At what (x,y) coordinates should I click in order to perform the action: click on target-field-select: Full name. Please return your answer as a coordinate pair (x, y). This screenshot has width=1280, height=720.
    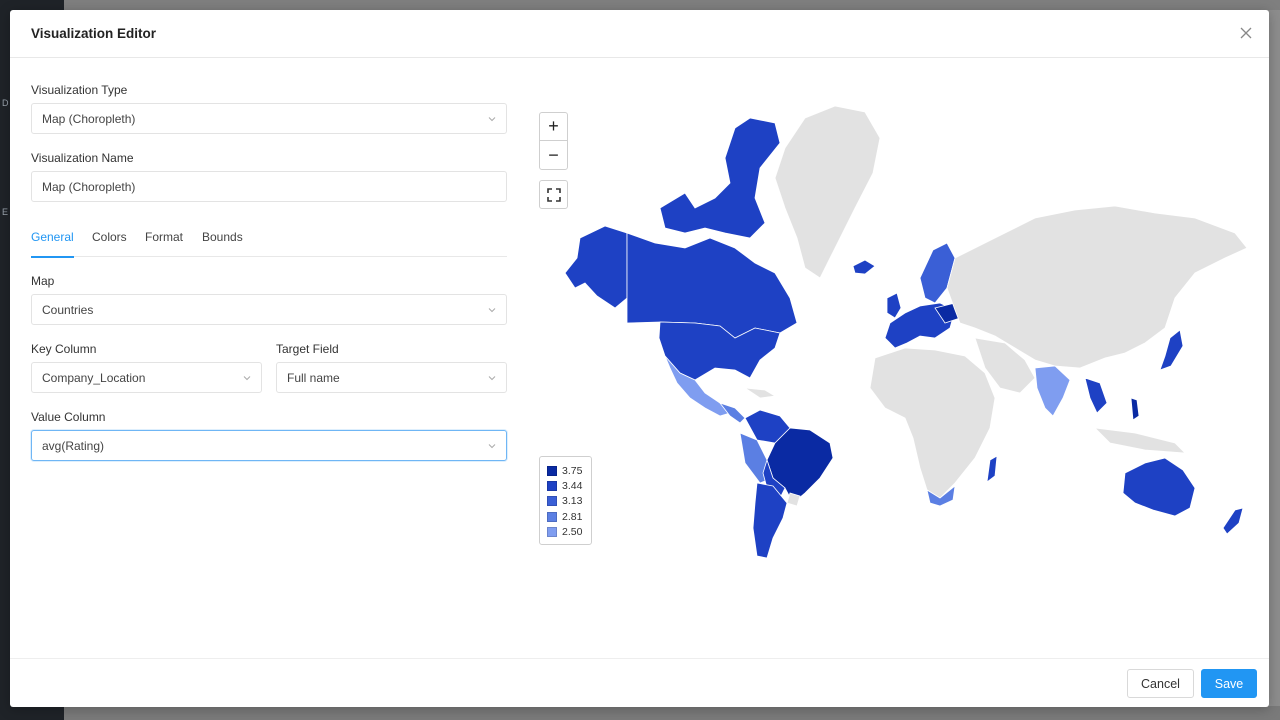
    Looking at the image, I should click on (391, 377).